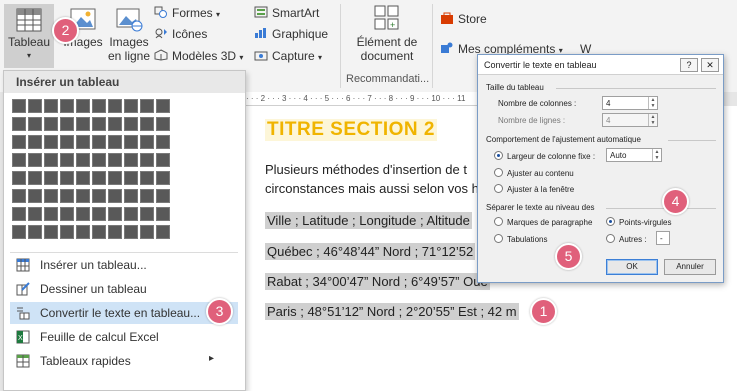  Describe the element at coordinates (630, 103) in the screenshot. I see `cols-spinner: 4 ▲ ▼` at that location.